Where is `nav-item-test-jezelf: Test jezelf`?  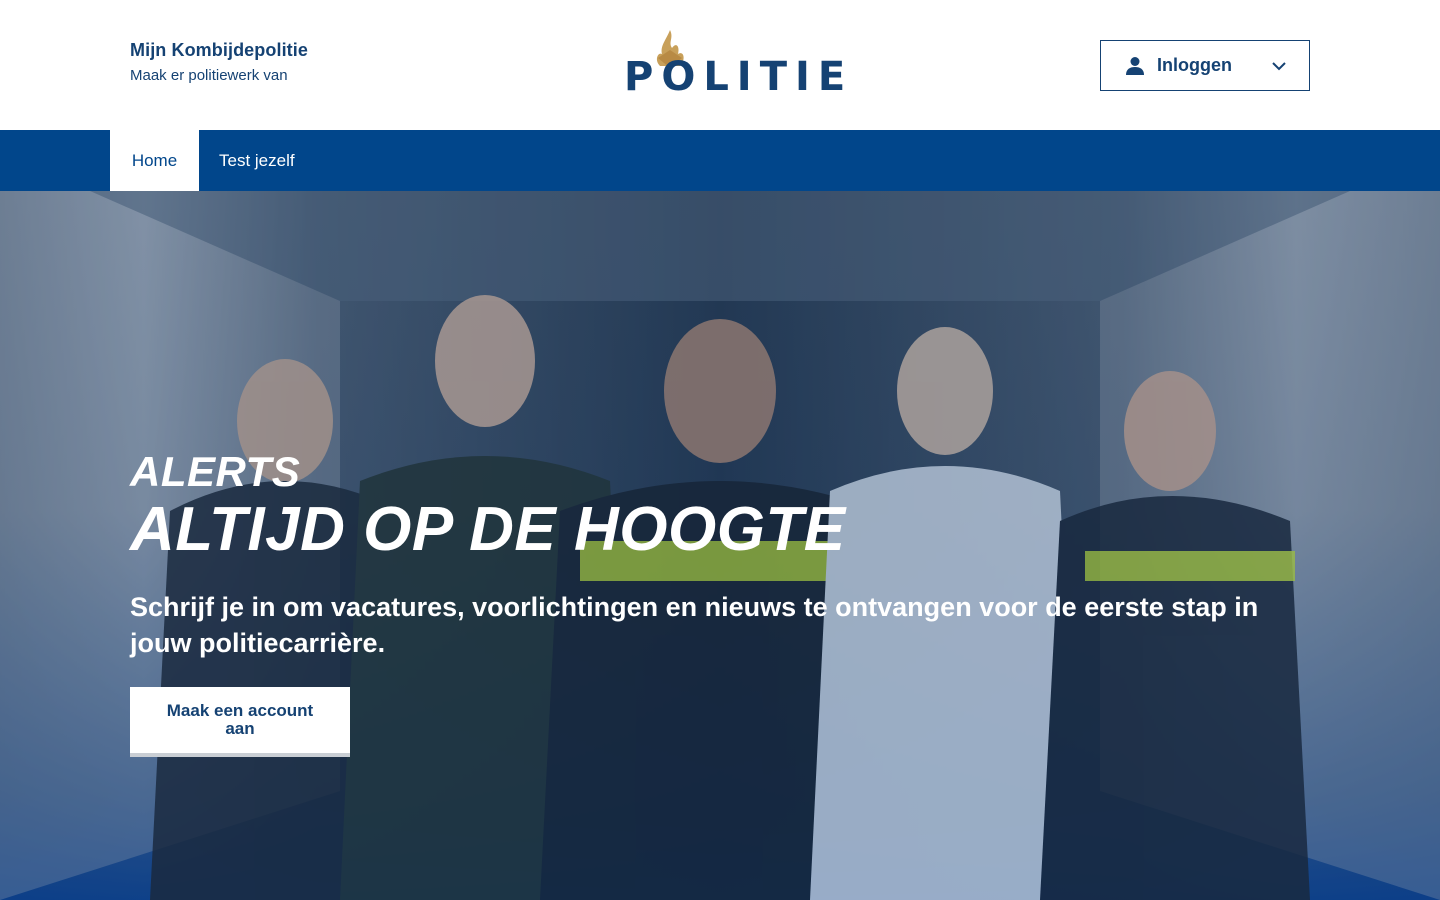 nav-item-test-jezelf: Test jezelf is located at coordinates (247, 160).